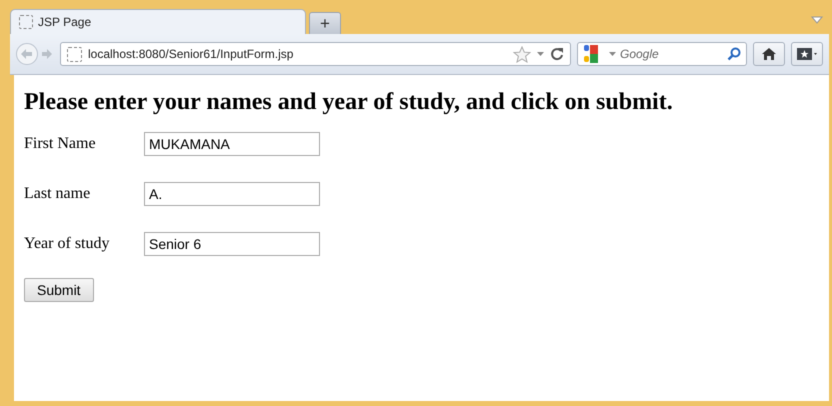 The width and height of the screenshot is (832, 406). What do you see at coordinates (158, 21) in the screenshot?
I see `browser-tab: JSP Page` at bounding box center [158, 21].